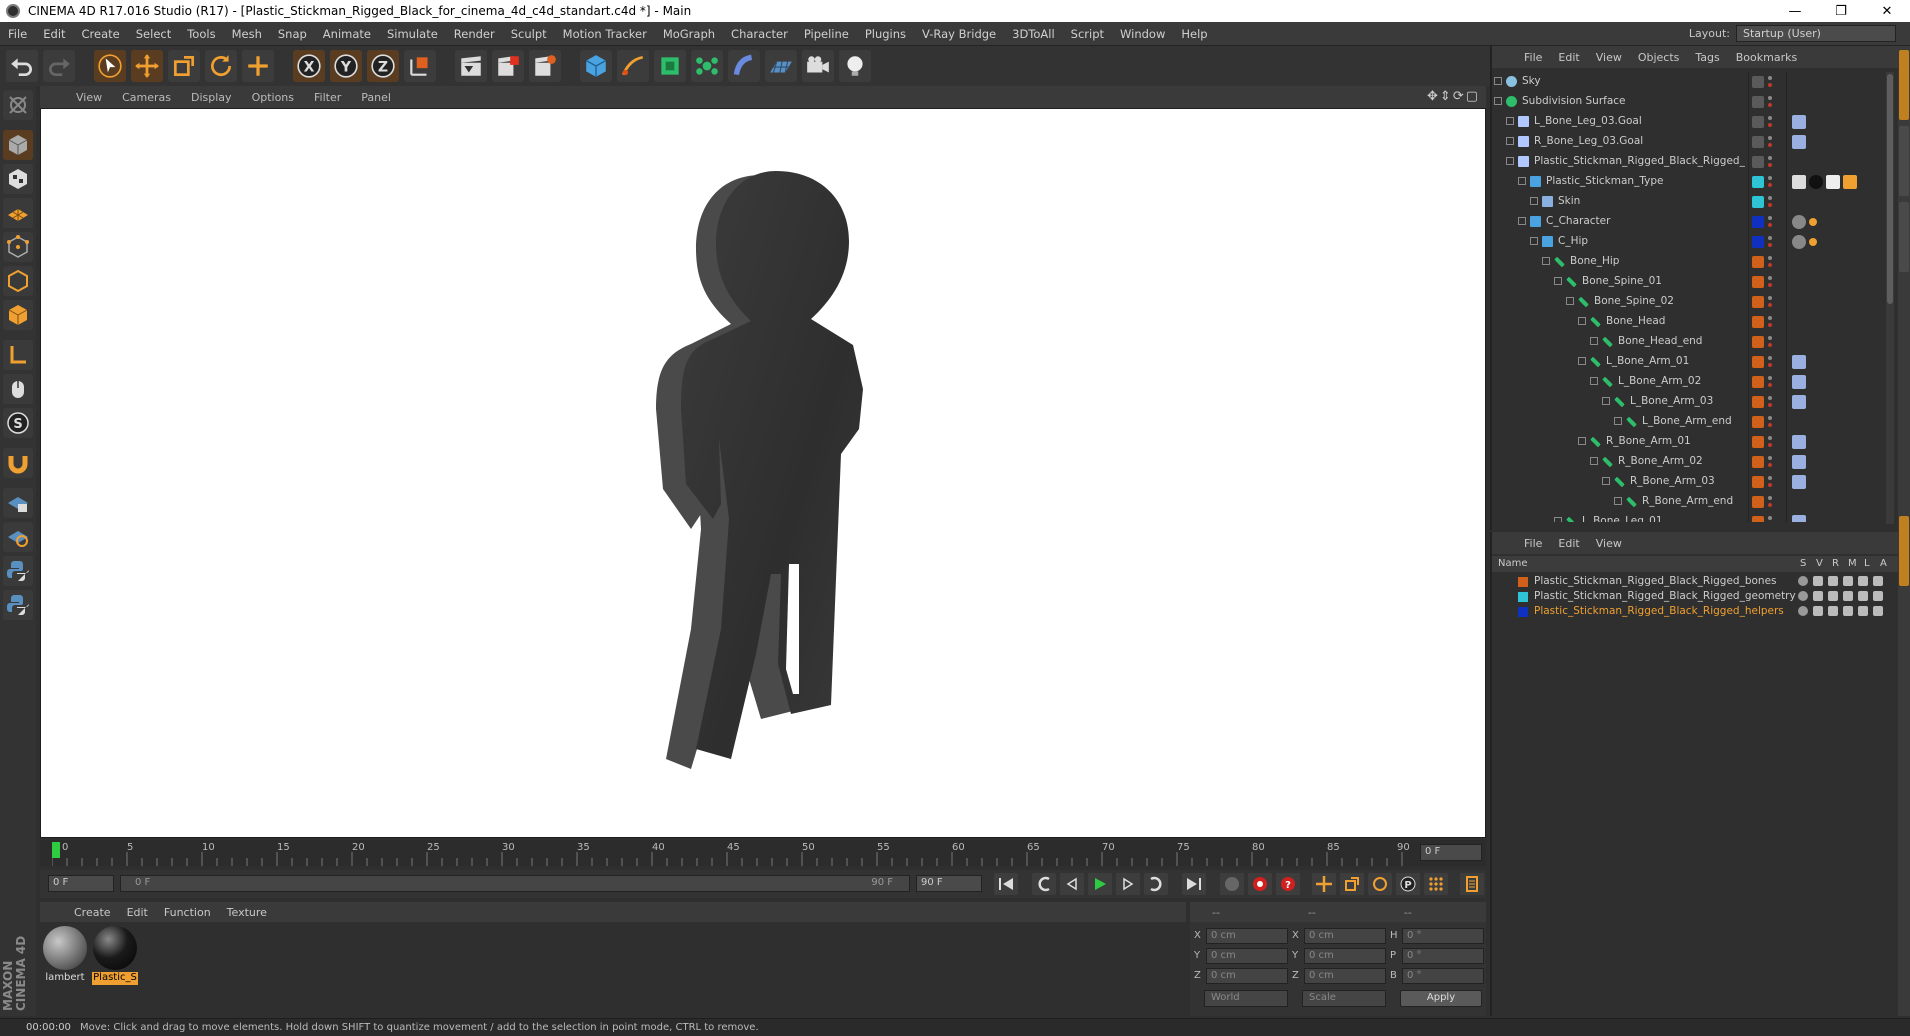 This screenshot has height=1036, width=1910. I want to click on recent-tool-button, so click(258, 66).